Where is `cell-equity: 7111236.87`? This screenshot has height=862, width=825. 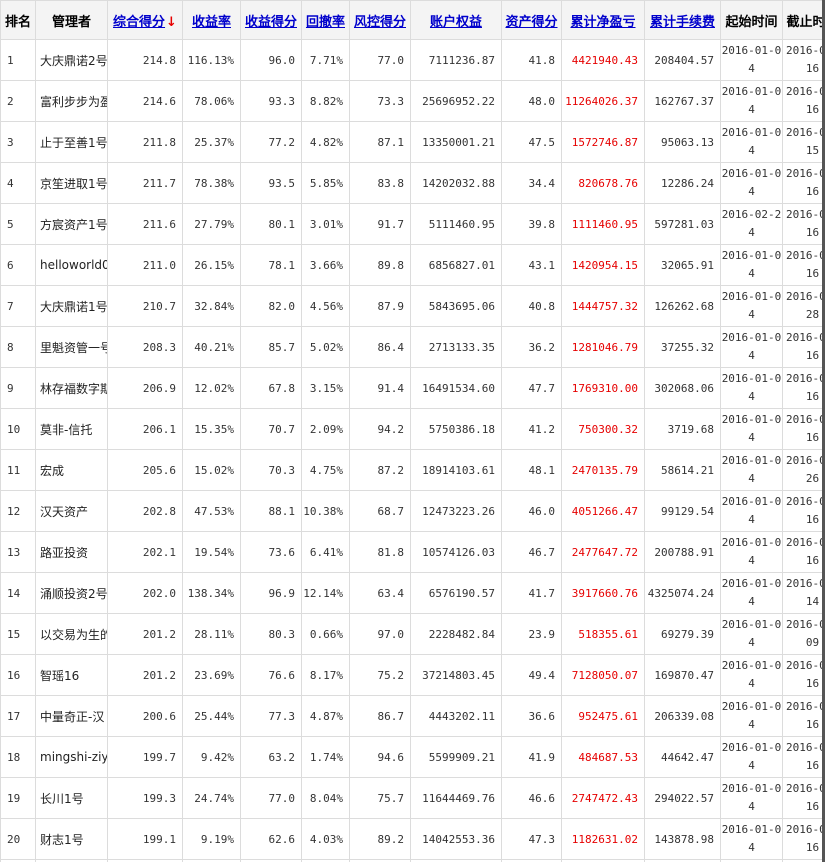
cell-equity: 7111236.87 is located at coordinates (456, 60).